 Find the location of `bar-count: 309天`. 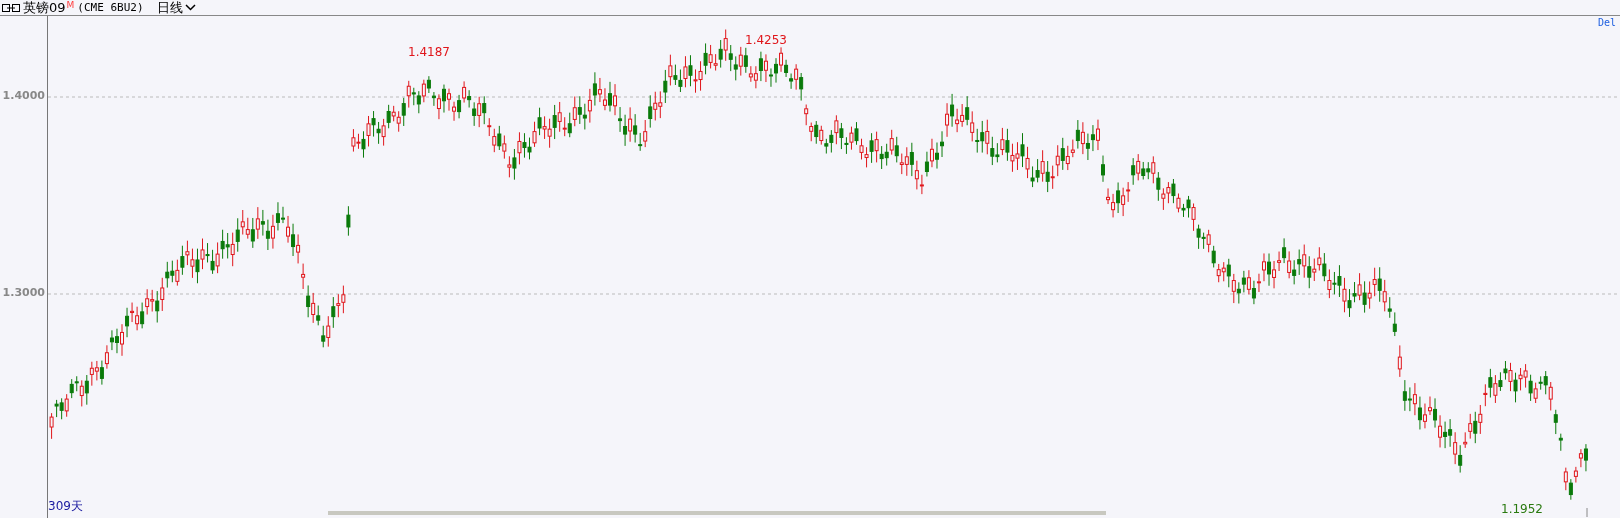

bar-count: 309天 is located at coordinates (65, 506).